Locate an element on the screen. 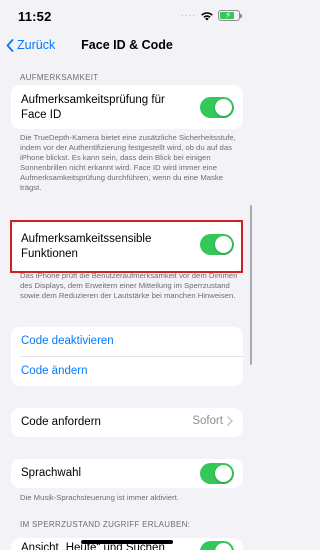 This screenshot has width=320, height=550. attention-check-group: Aufmerksamkeitsprüfung für Face ID is located at coordinates (127, 107).